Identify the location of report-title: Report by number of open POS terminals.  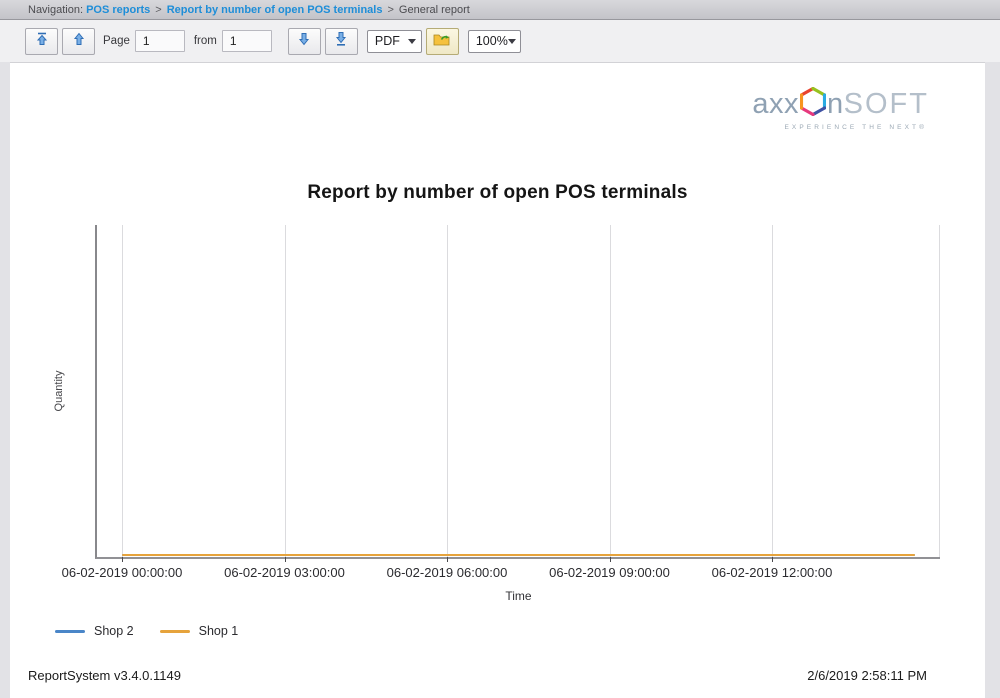
(497, 192).